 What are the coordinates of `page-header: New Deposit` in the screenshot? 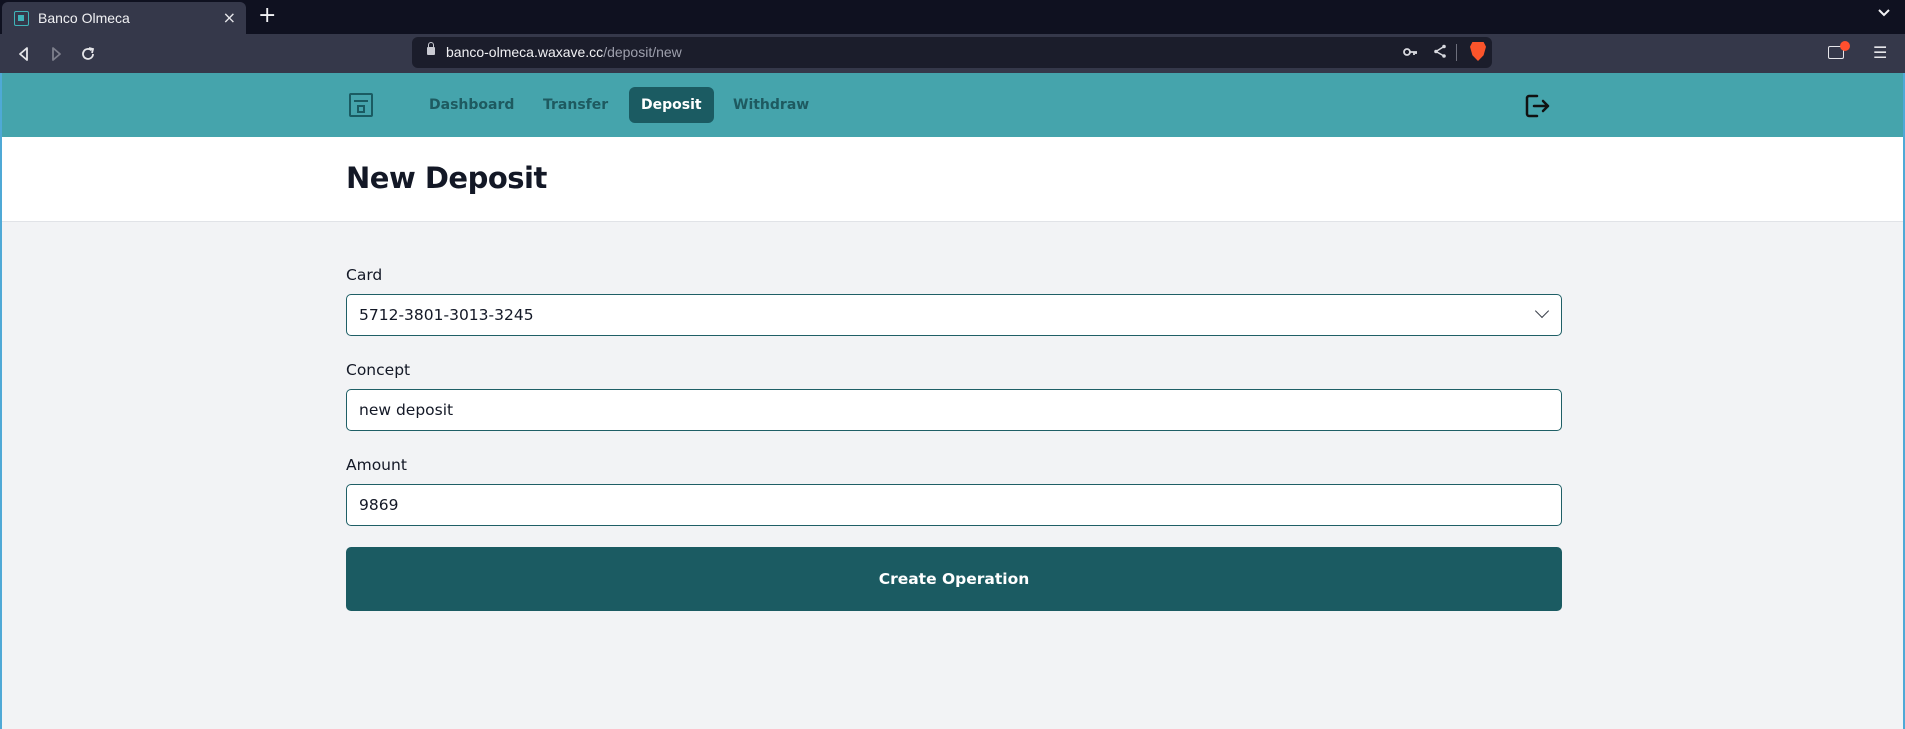 It's located at (952, 179).